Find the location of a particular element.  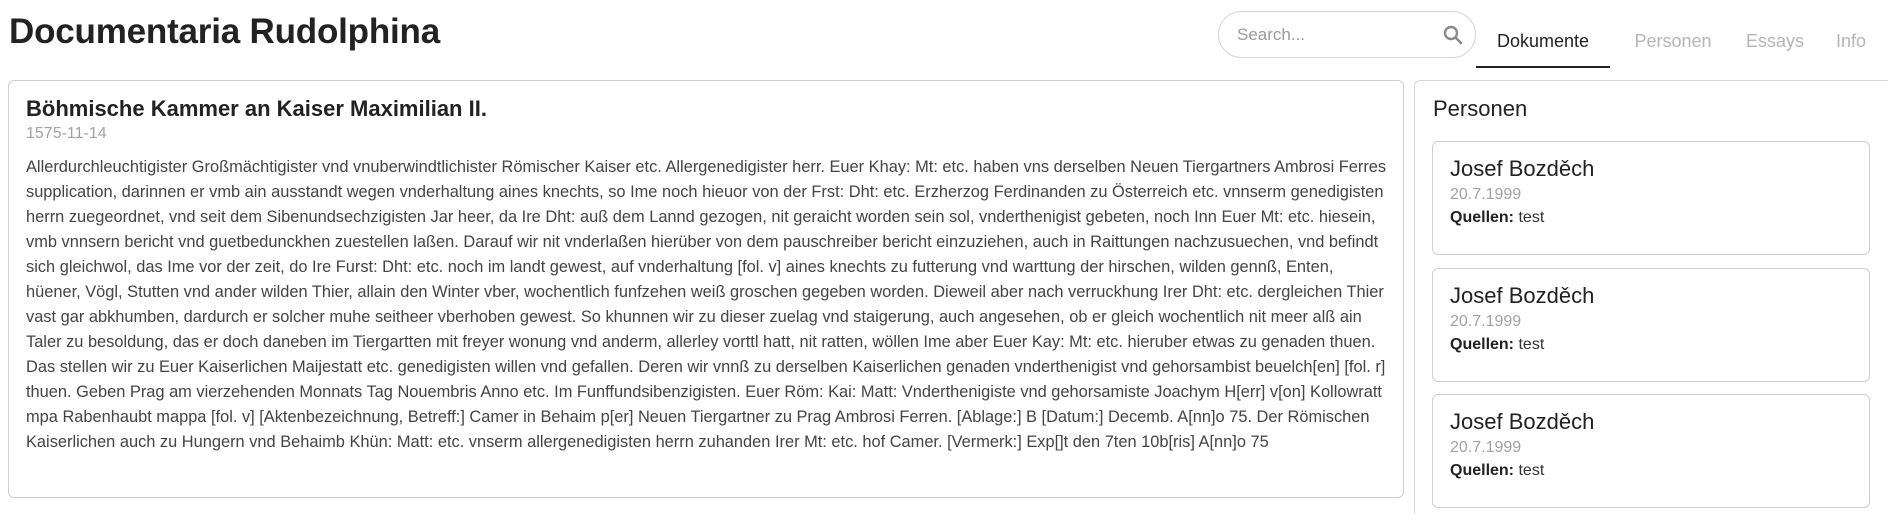

tab-essays: Essays is located at coordinates (1775, 44).